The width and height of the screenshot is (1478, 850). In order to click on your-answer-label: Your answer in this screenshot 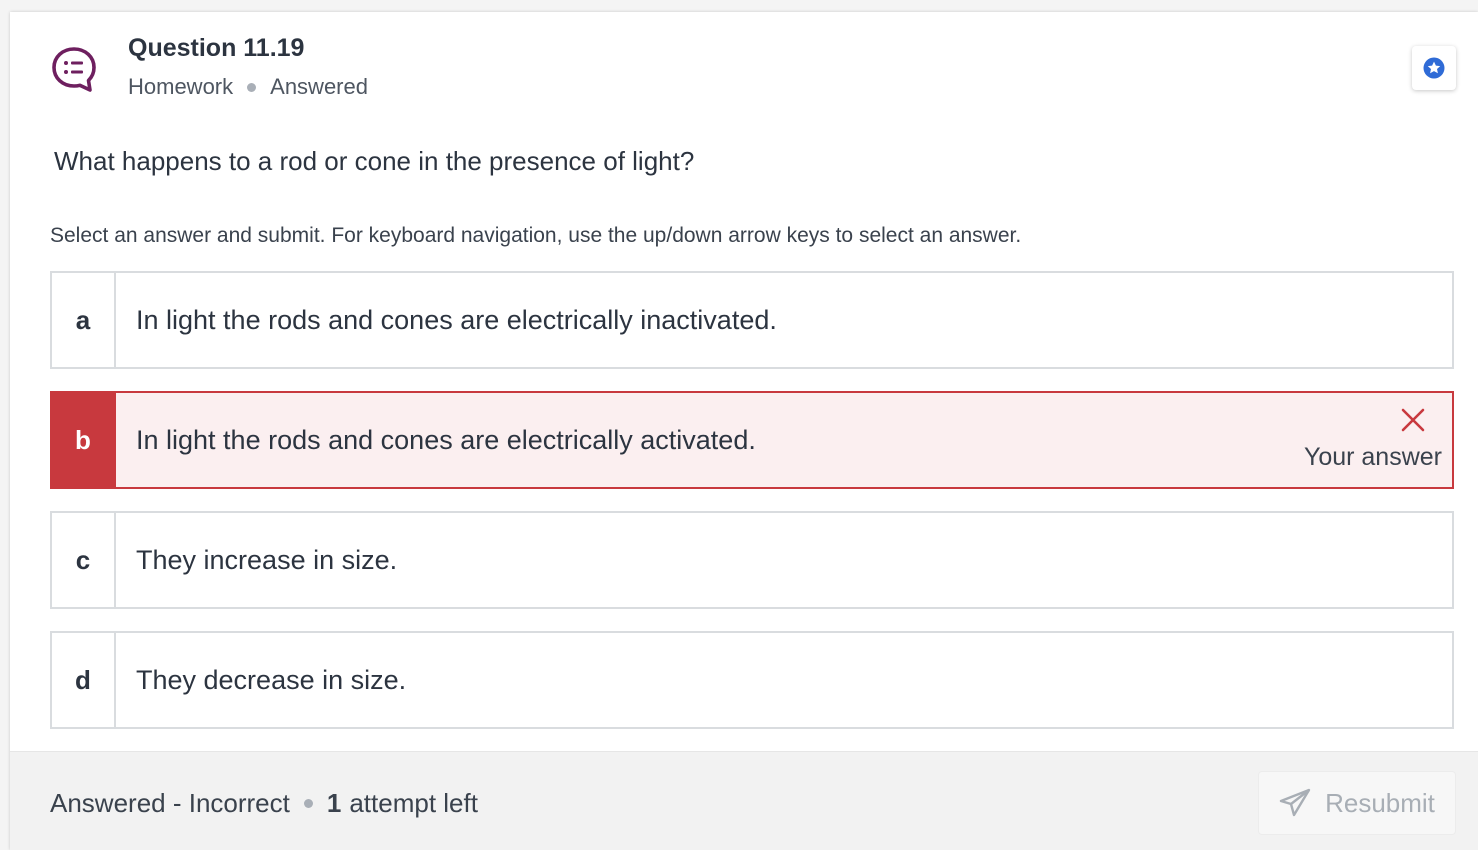, I will do `click(1372, 457)`.